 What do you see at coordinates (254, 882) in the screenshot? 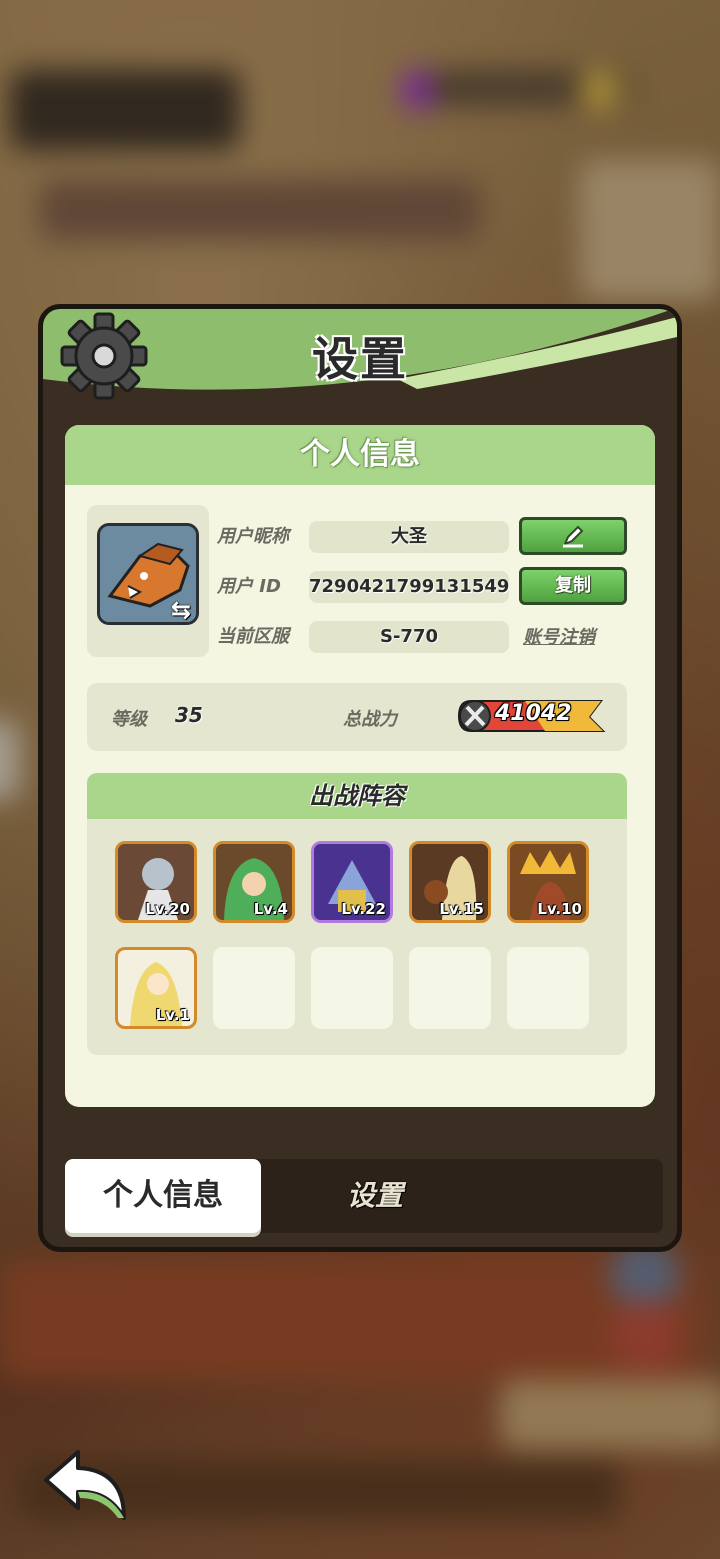
I see `hero-slot-2: Lv.4` at bounding box center [254, 882].